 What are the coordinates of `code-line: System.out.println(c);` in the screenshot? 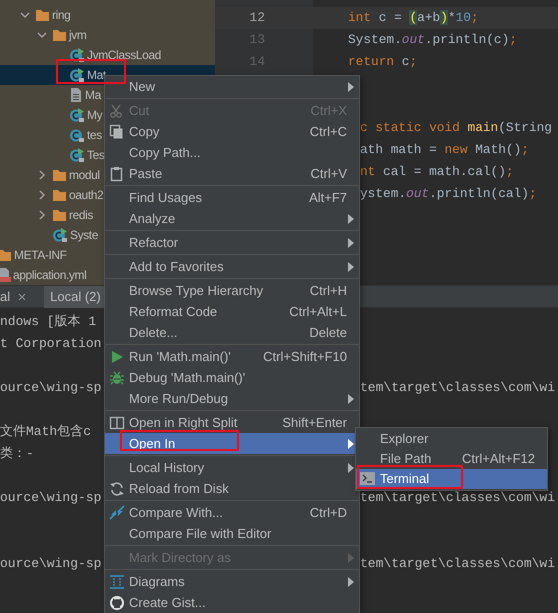 It's located at (432, 40).